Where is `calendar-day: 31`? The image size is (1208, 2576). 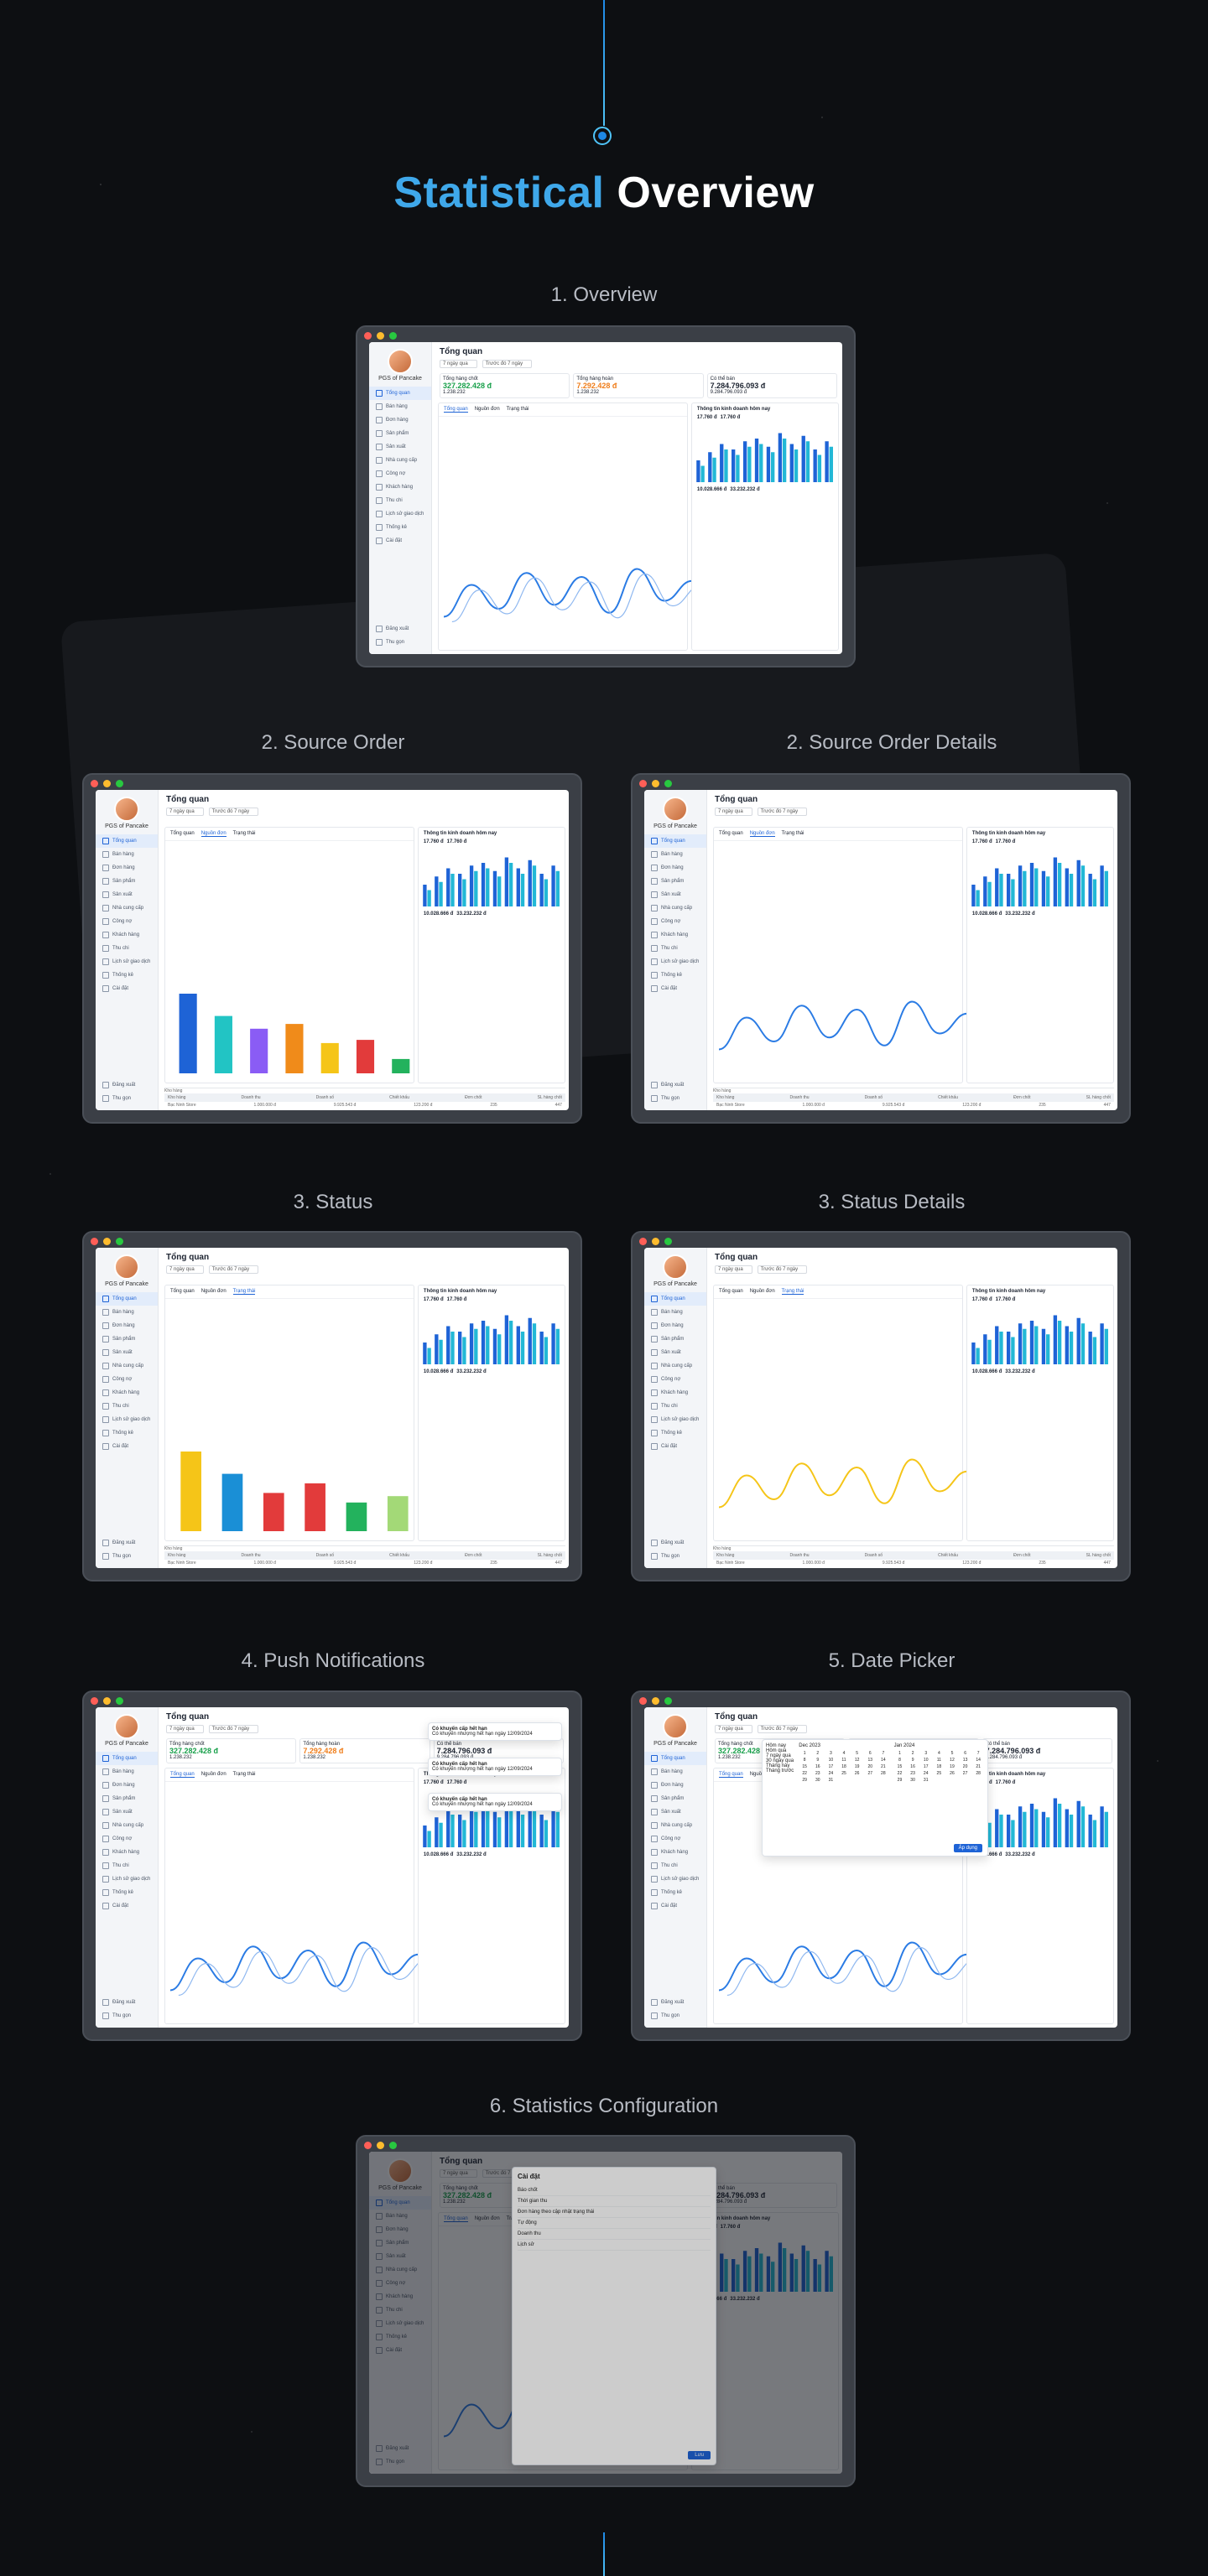
calendar-day: 31 is located at coordinates (926, 1780).